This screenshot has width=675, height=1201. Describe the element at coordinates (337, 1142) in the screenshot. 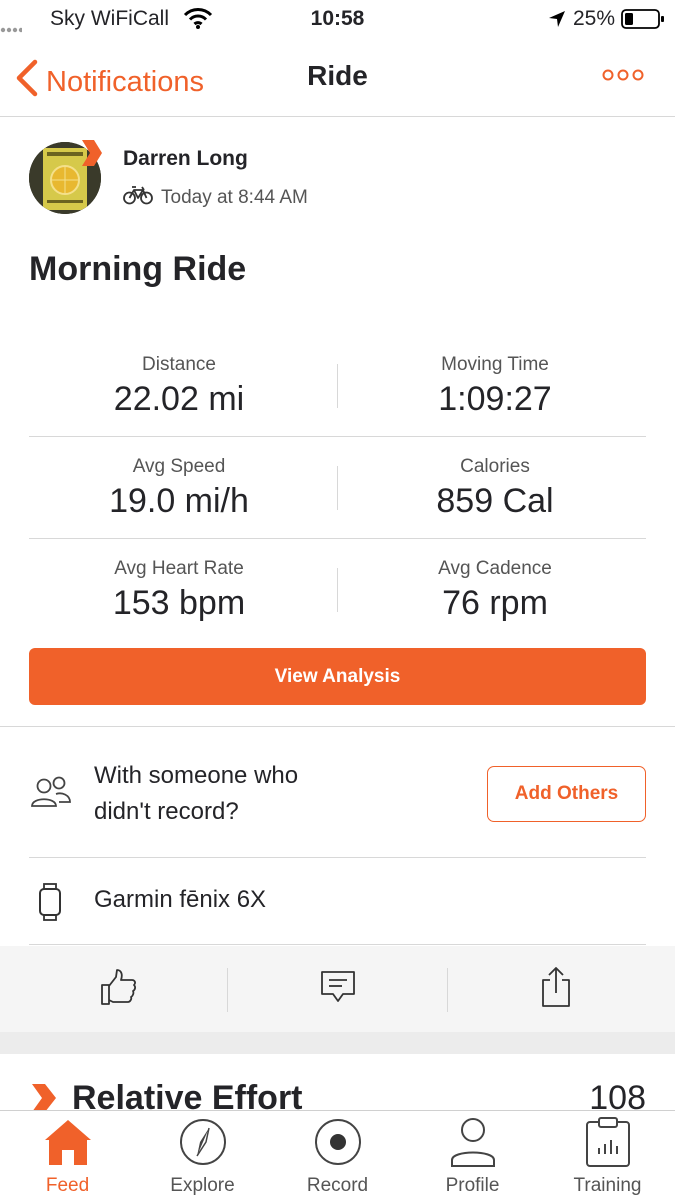

I see `record-icon` at that location.